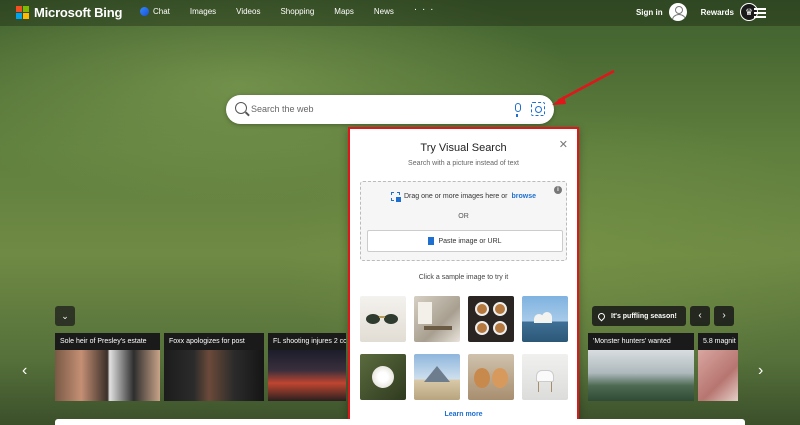 This screenshot has height=425, width=800. Describe the element at coordinates (214, 341) in the screenshot. I see `news-card-title: Foxx apologizes for post` at that location.